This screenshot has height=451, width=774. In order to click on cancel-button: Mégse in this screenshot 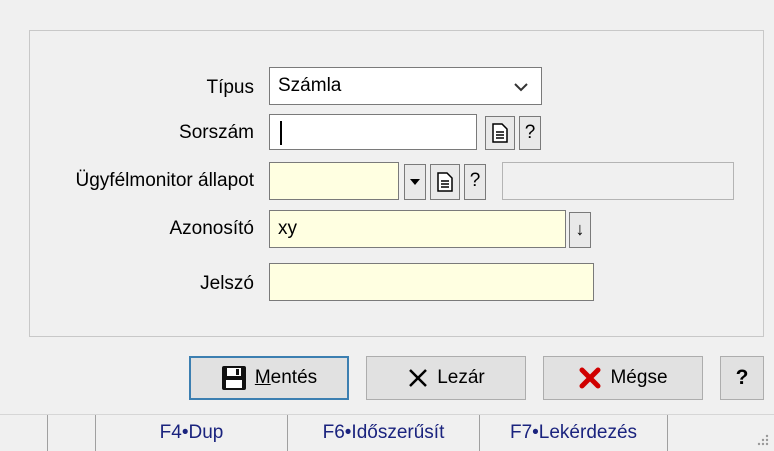, I will do `click(623, 378)`.